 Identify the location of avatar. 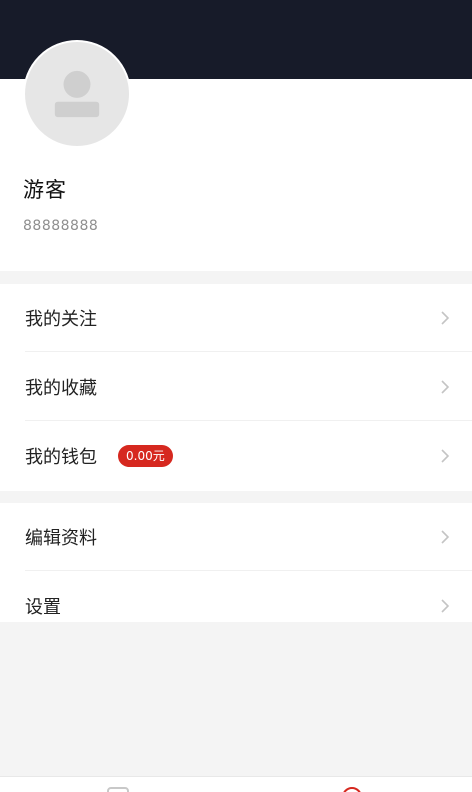
(77, 94).